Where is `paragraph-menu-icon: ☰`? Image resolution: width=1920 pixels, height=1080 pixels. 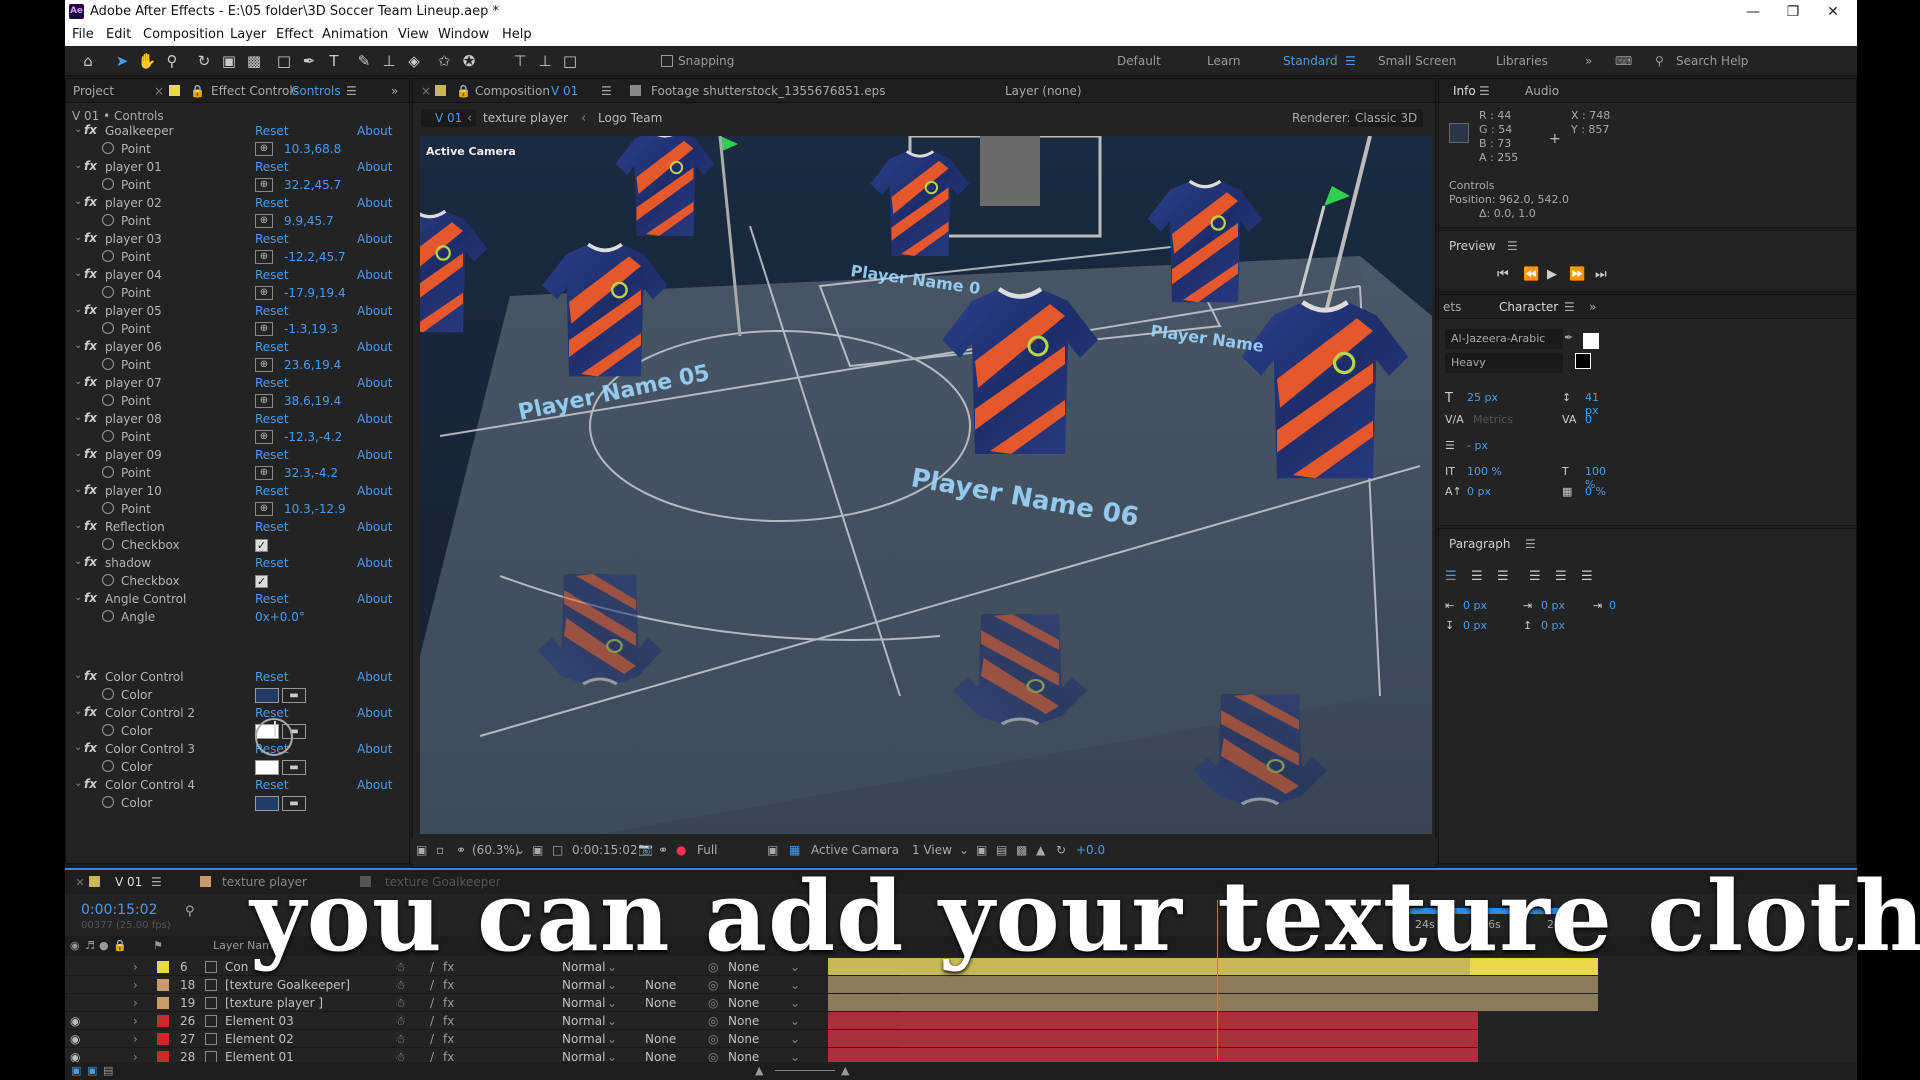
paragraph-menu-icon: ☰ is located at coordinates (1530, 544).